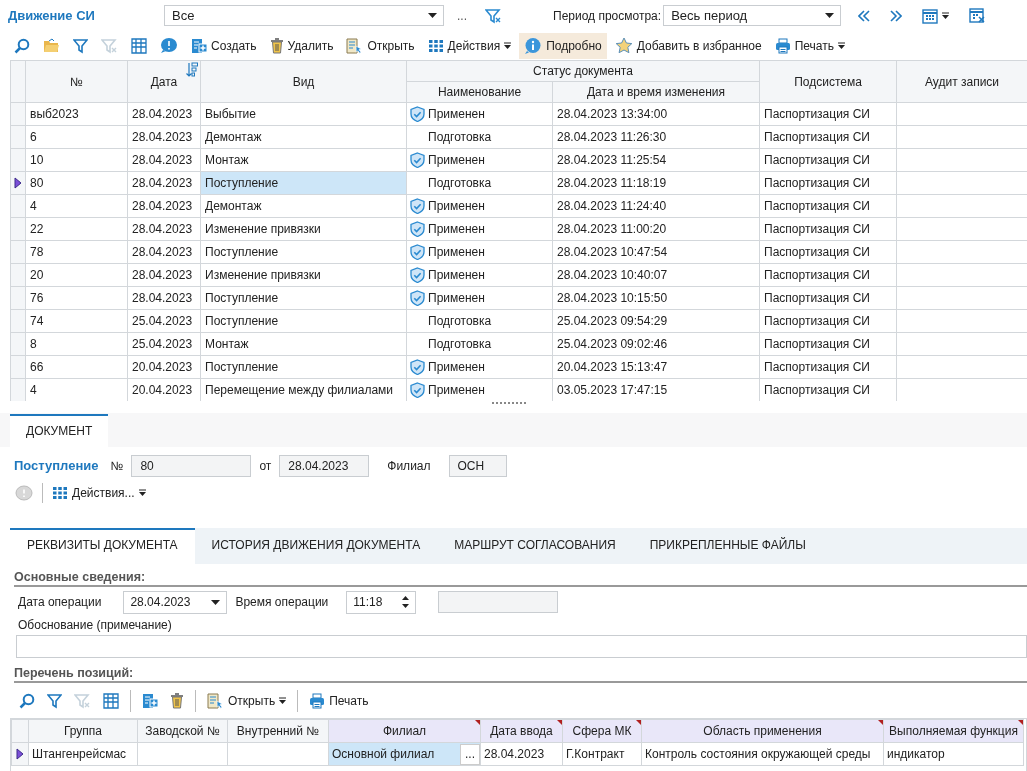  Describe the element at coordinates (111, 701) in the screenshot. I see `grid-settings-icon` at that location.